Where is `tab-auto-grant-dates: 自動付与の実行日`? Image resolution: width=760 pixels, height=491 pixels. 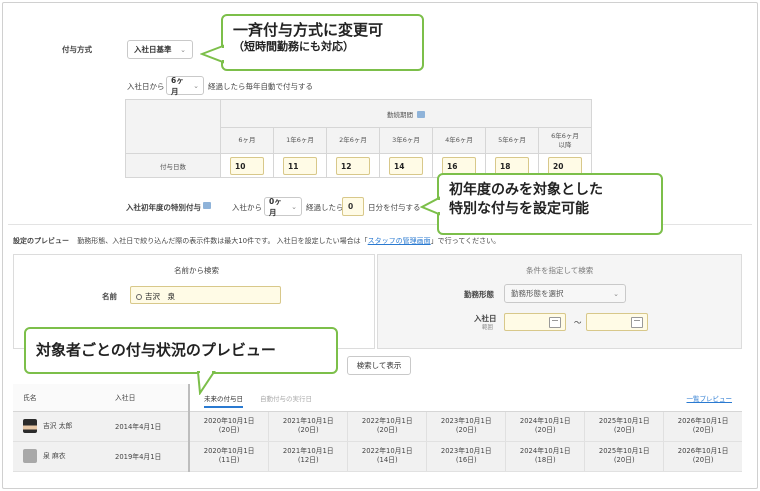 tab-auto-grant-dates: 自動付与の実行日 is located at coordinates (286, 398).